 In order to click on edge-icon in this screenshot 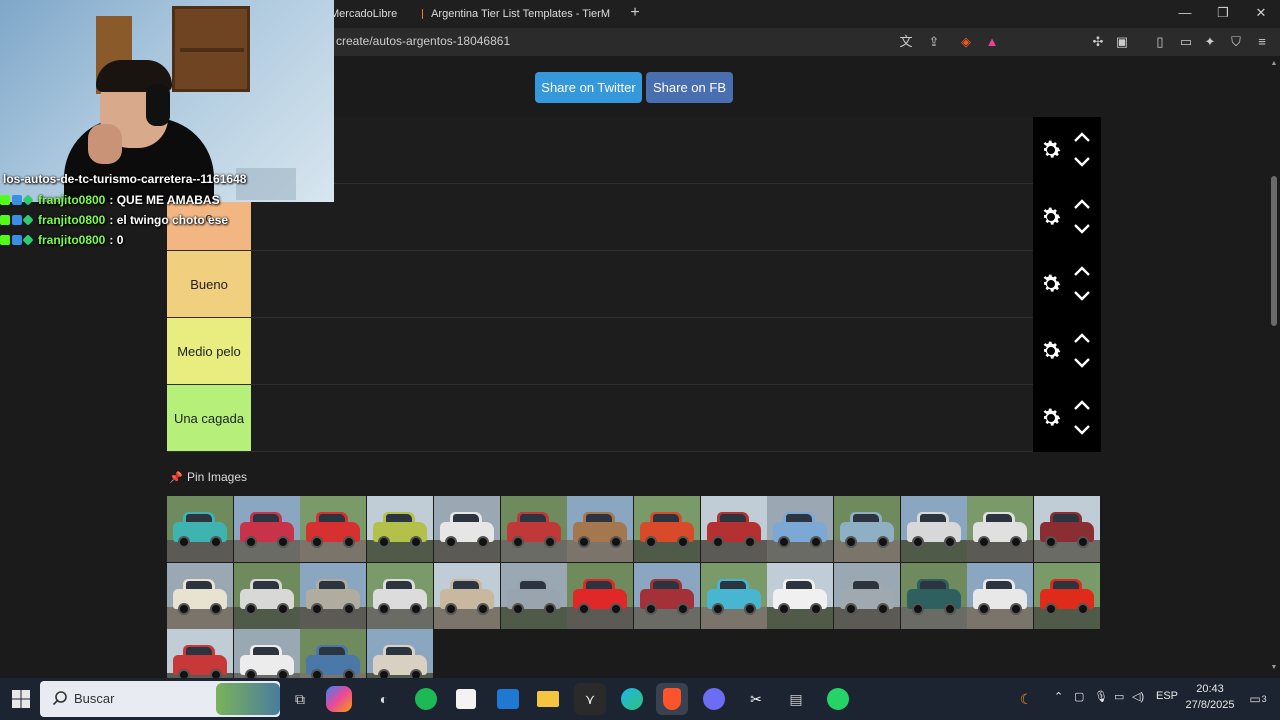, I will do `click(632, 699)`.